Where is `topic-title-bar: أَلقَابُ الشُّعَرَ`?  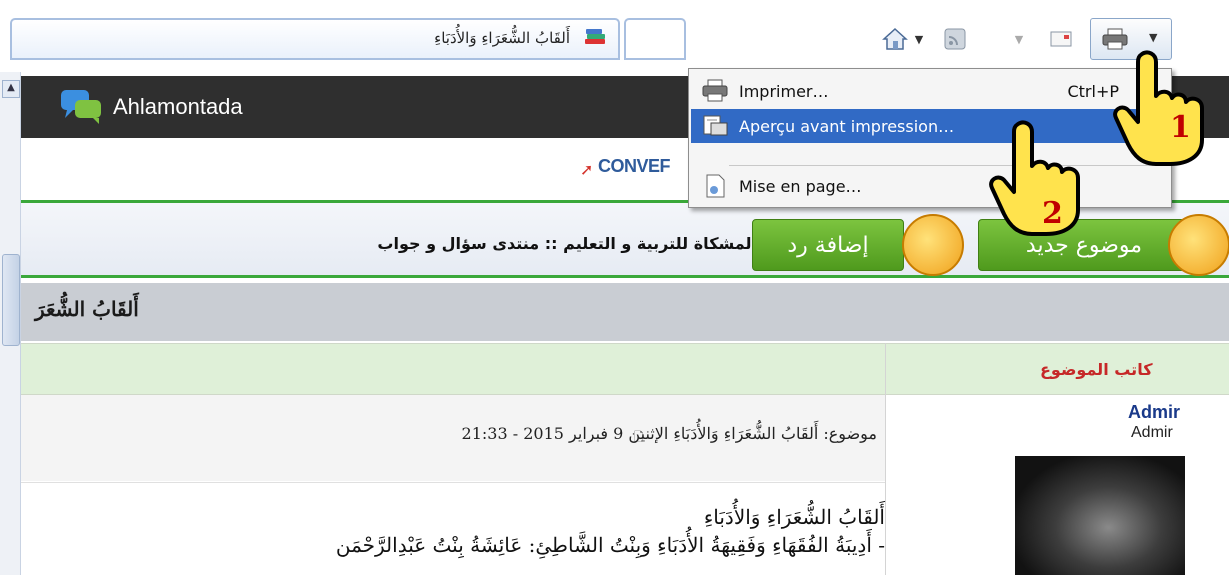
topic-title-bar: أَلقَابُ الشُّعَرَ is located at coordinates (625, 312).